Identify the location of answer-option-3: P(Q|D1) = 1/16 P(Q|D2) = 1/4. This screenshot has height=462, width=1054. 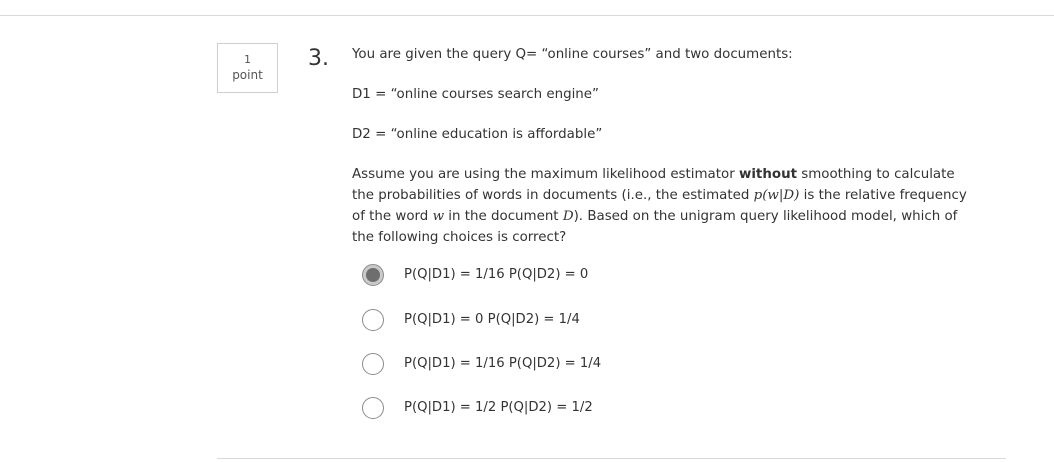
(562, 365).